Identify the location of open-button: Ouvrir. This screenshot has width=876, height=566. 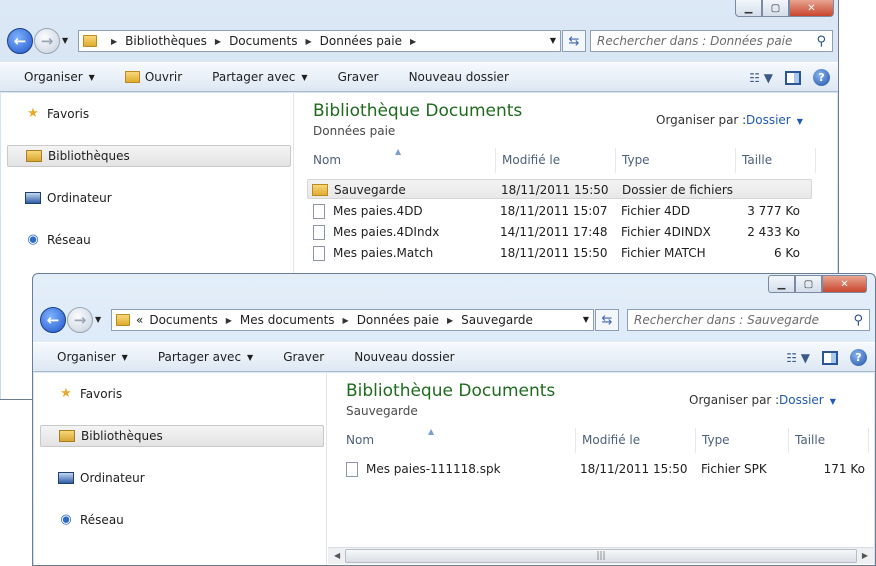
(153, 77).